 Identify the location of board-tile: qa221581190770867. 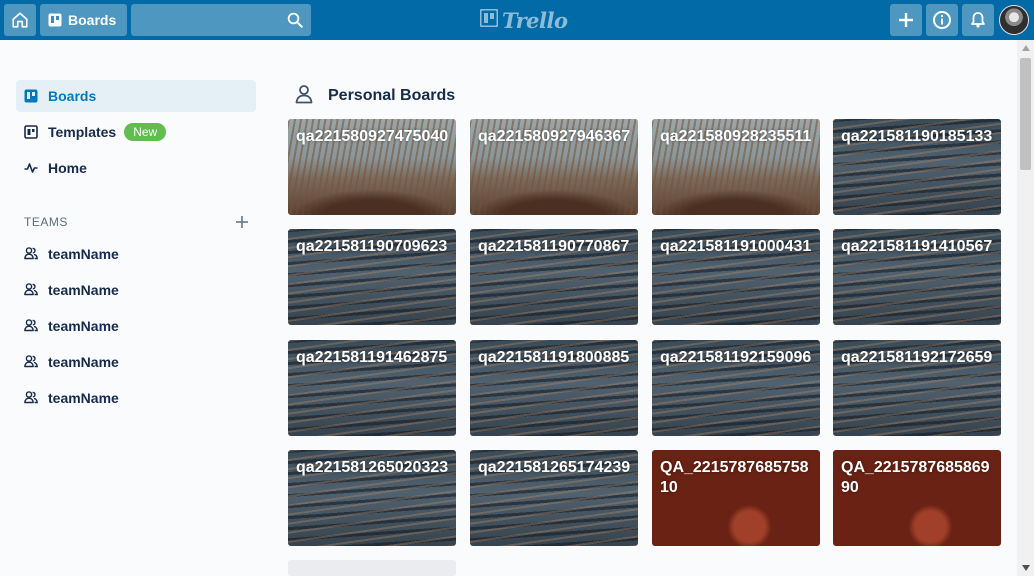
(554, 277).